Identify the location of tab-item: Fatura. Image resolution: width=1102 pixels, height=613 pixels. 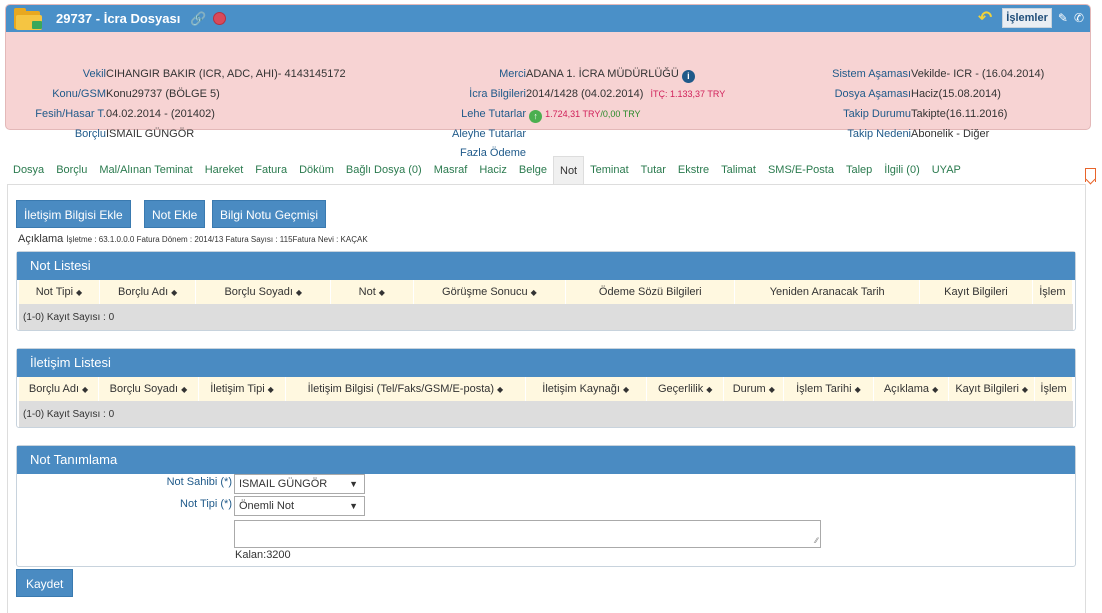
(271, 170).